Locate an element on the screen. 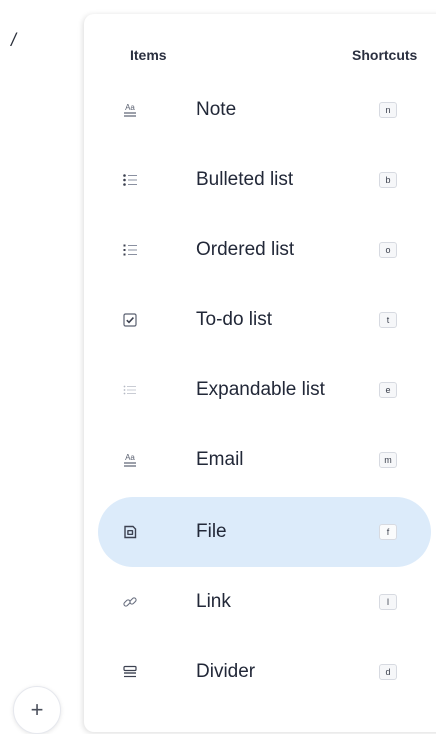  checkbox-icon is located at coordinates (130, 320).